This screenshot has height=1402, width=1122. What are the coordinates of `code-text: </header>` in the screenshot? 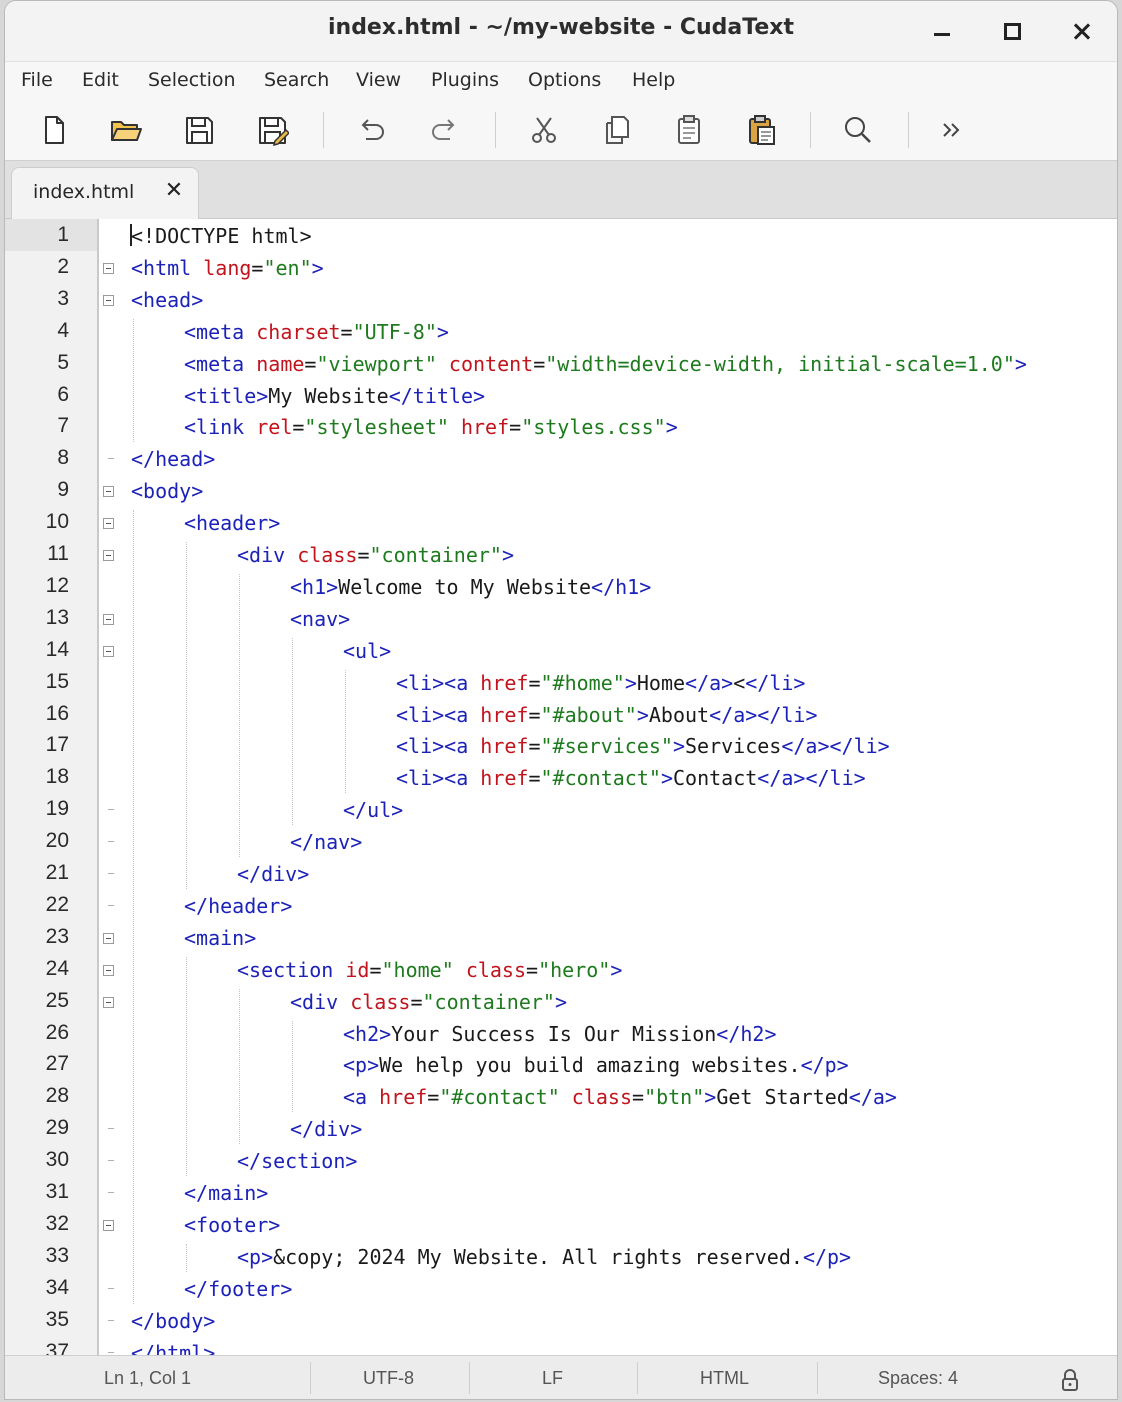 It's located at (238, 906).